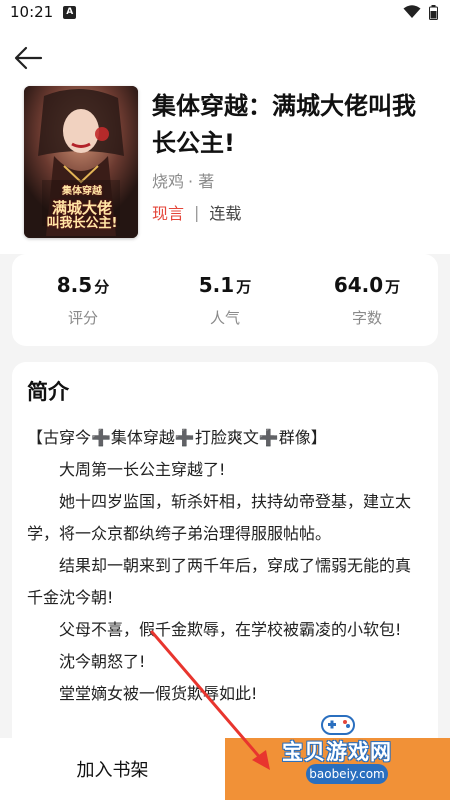 This screenshot has height=800, width=450. I want to click on stat-popularity: 5.1 万 人气, so click(225, 300).